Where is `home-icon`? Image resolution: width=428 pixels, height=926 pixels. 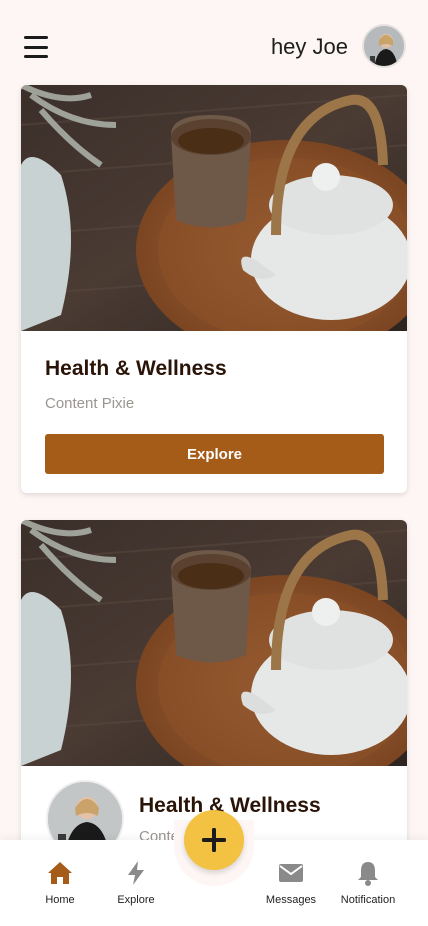 home-icon is located at coordinates (60, 873).